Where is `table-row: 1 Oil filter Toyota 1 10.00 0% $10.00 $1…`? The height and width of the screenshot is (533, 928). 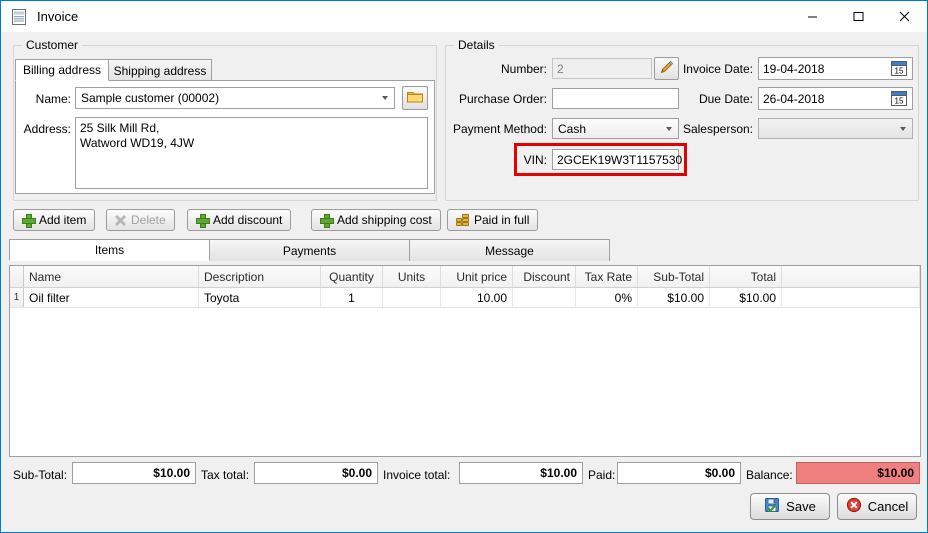
table-row: 1 Oil filter Toyota 1 10.00 0% $10.00 $1… is located at coordinates (465, 298).